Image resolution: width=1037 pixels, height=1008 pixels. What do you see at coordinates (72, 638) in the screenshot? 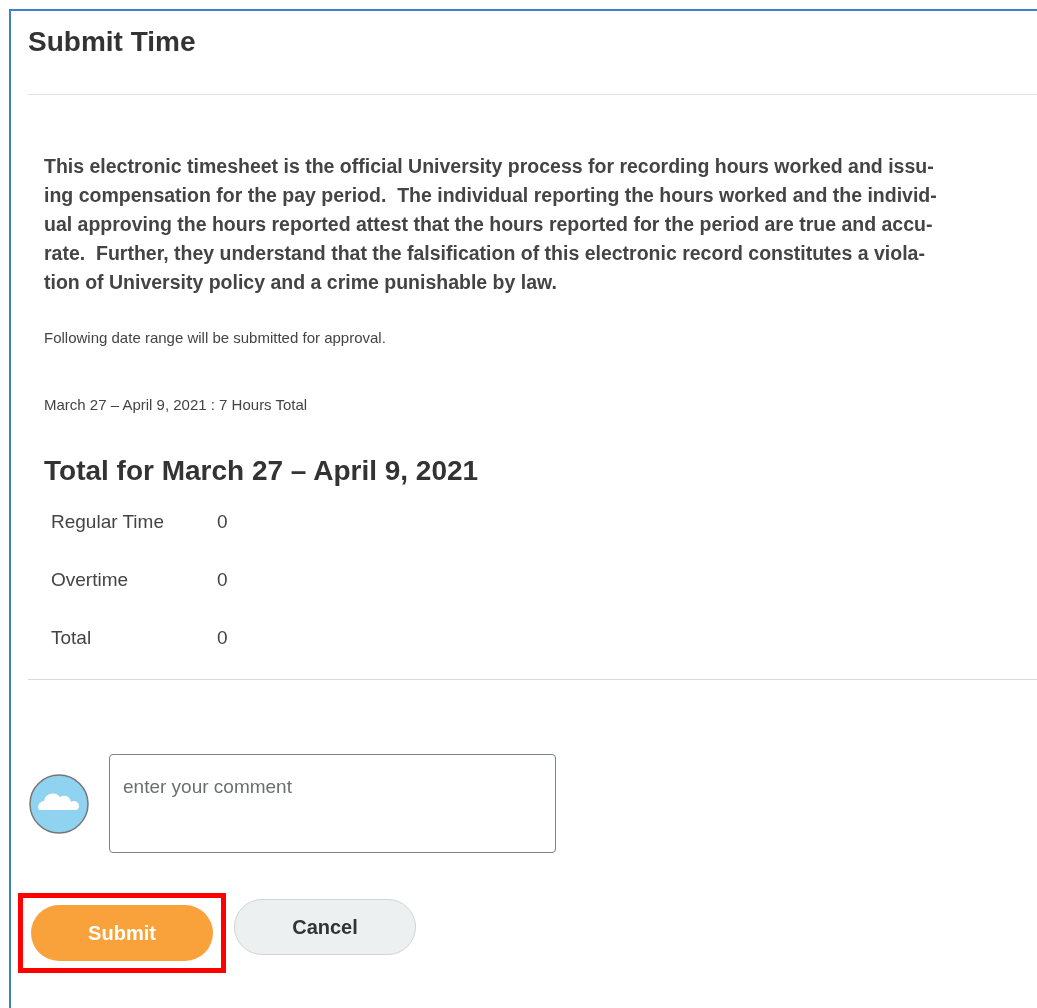
I see `totals-label: Total` at bounding box center [72, 638].